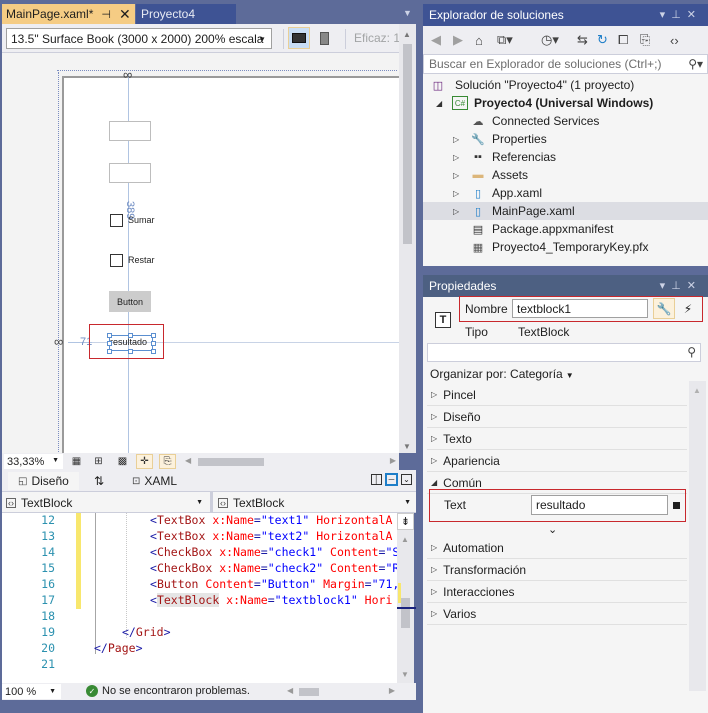 The image size is (708, 713). What do you see at coordinates (674, 40) in the screenshot?
I see `view-code-icon: ‹›` at bounding box center [674, 40].